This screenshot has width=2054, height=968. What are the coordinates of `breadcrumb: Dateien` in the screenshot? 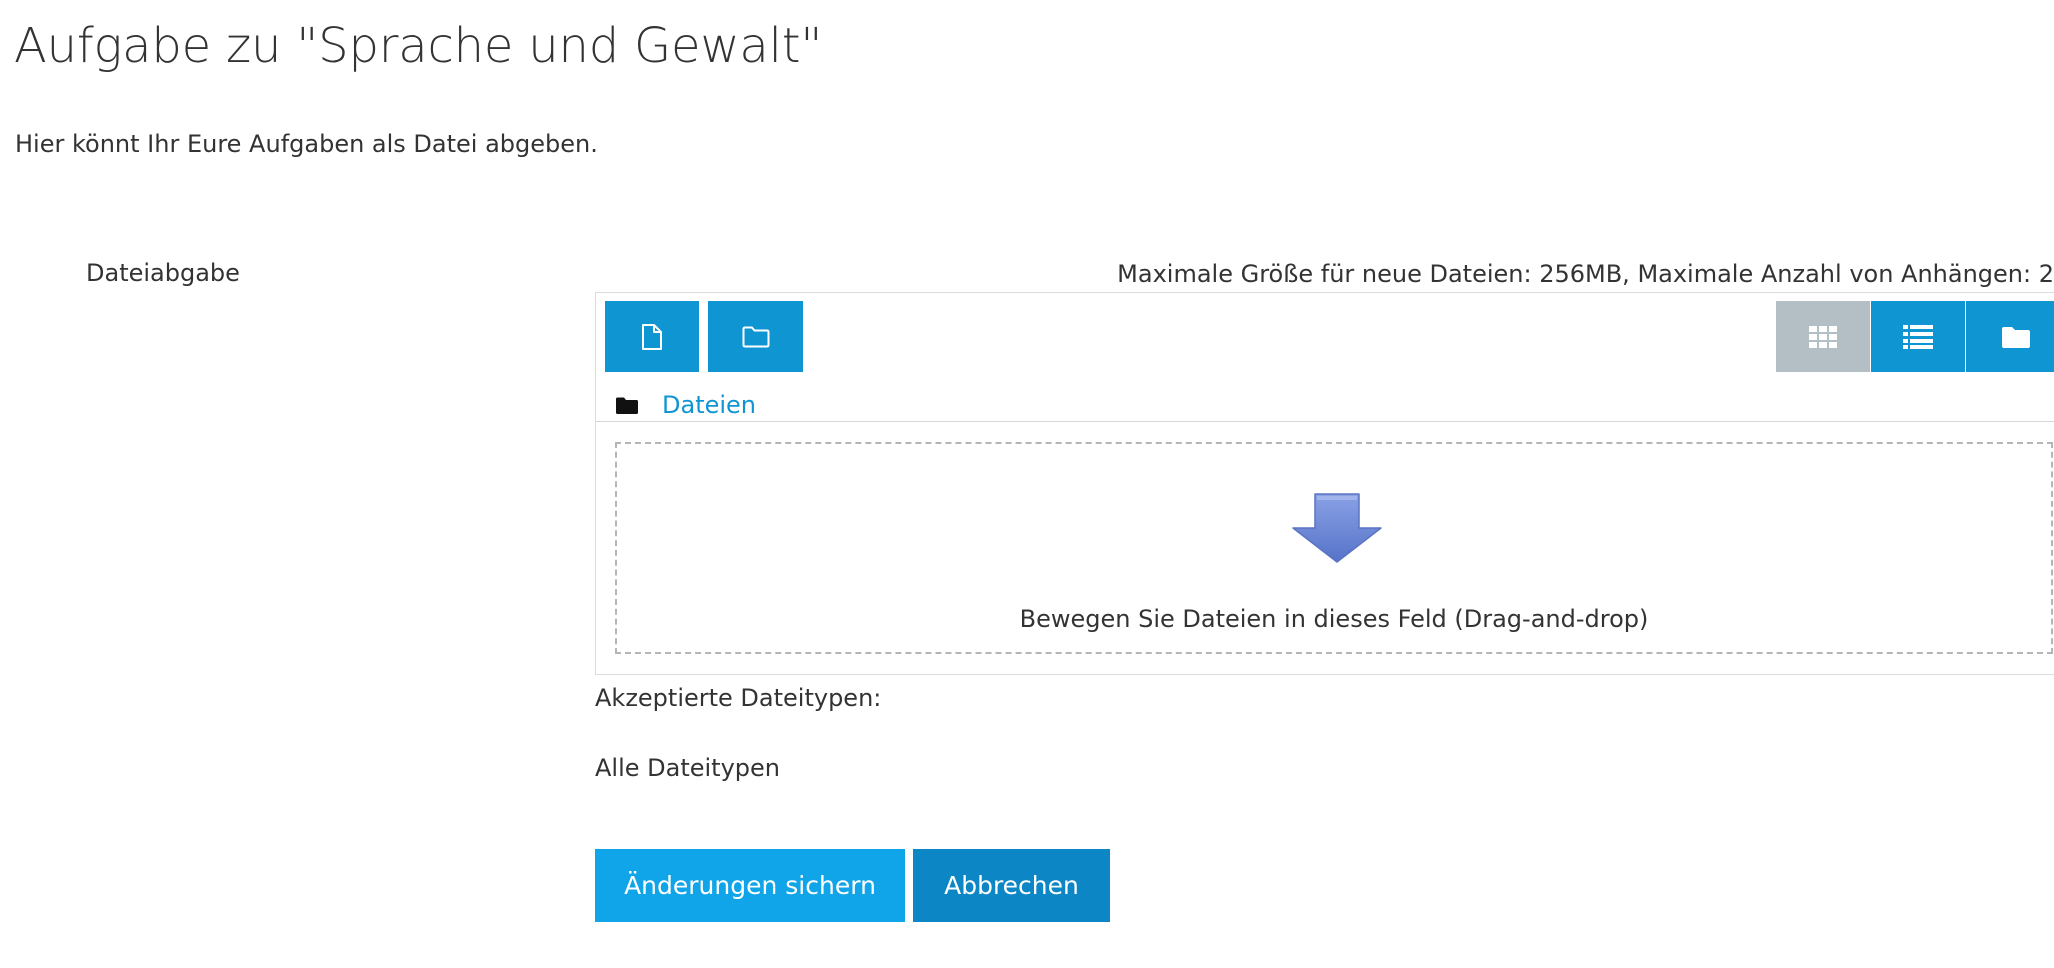 It's located at (686, 405).